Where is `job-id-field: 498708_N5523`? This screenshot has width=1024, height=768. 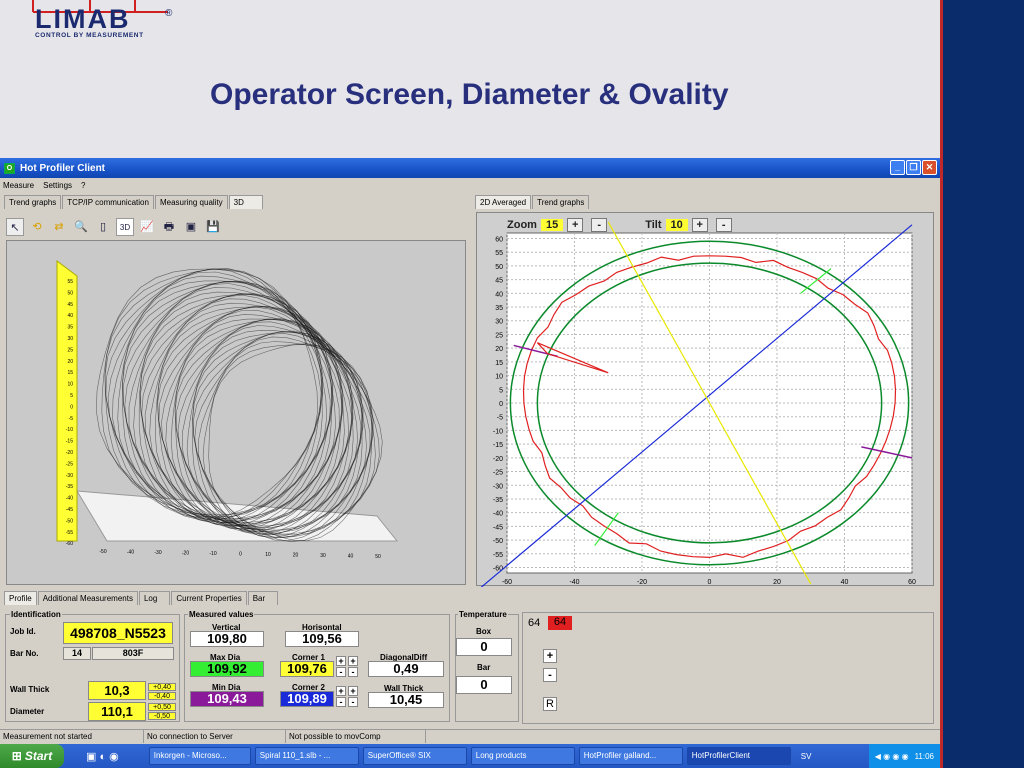 job-id-field: 498708_N5523 is located at coordinates (118, 633).